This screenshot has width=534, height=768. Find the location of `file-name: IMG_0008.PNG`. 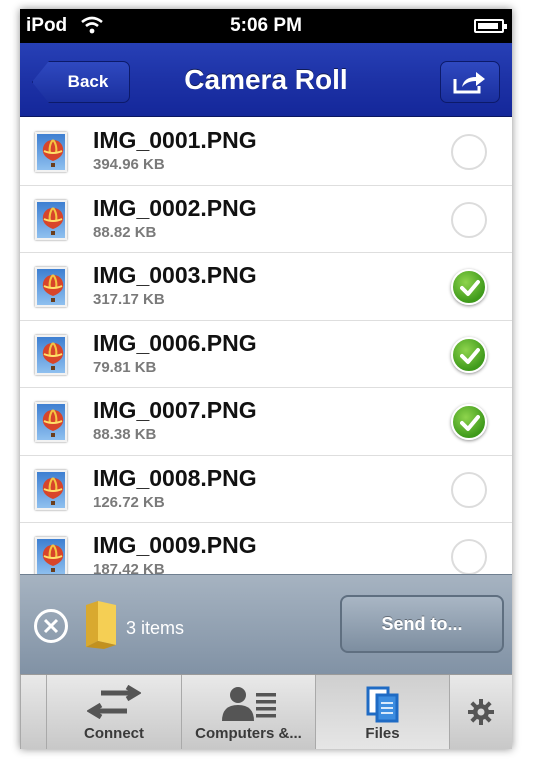

file-name: IMG_0008.PNG is located at coordinates (175, 477).